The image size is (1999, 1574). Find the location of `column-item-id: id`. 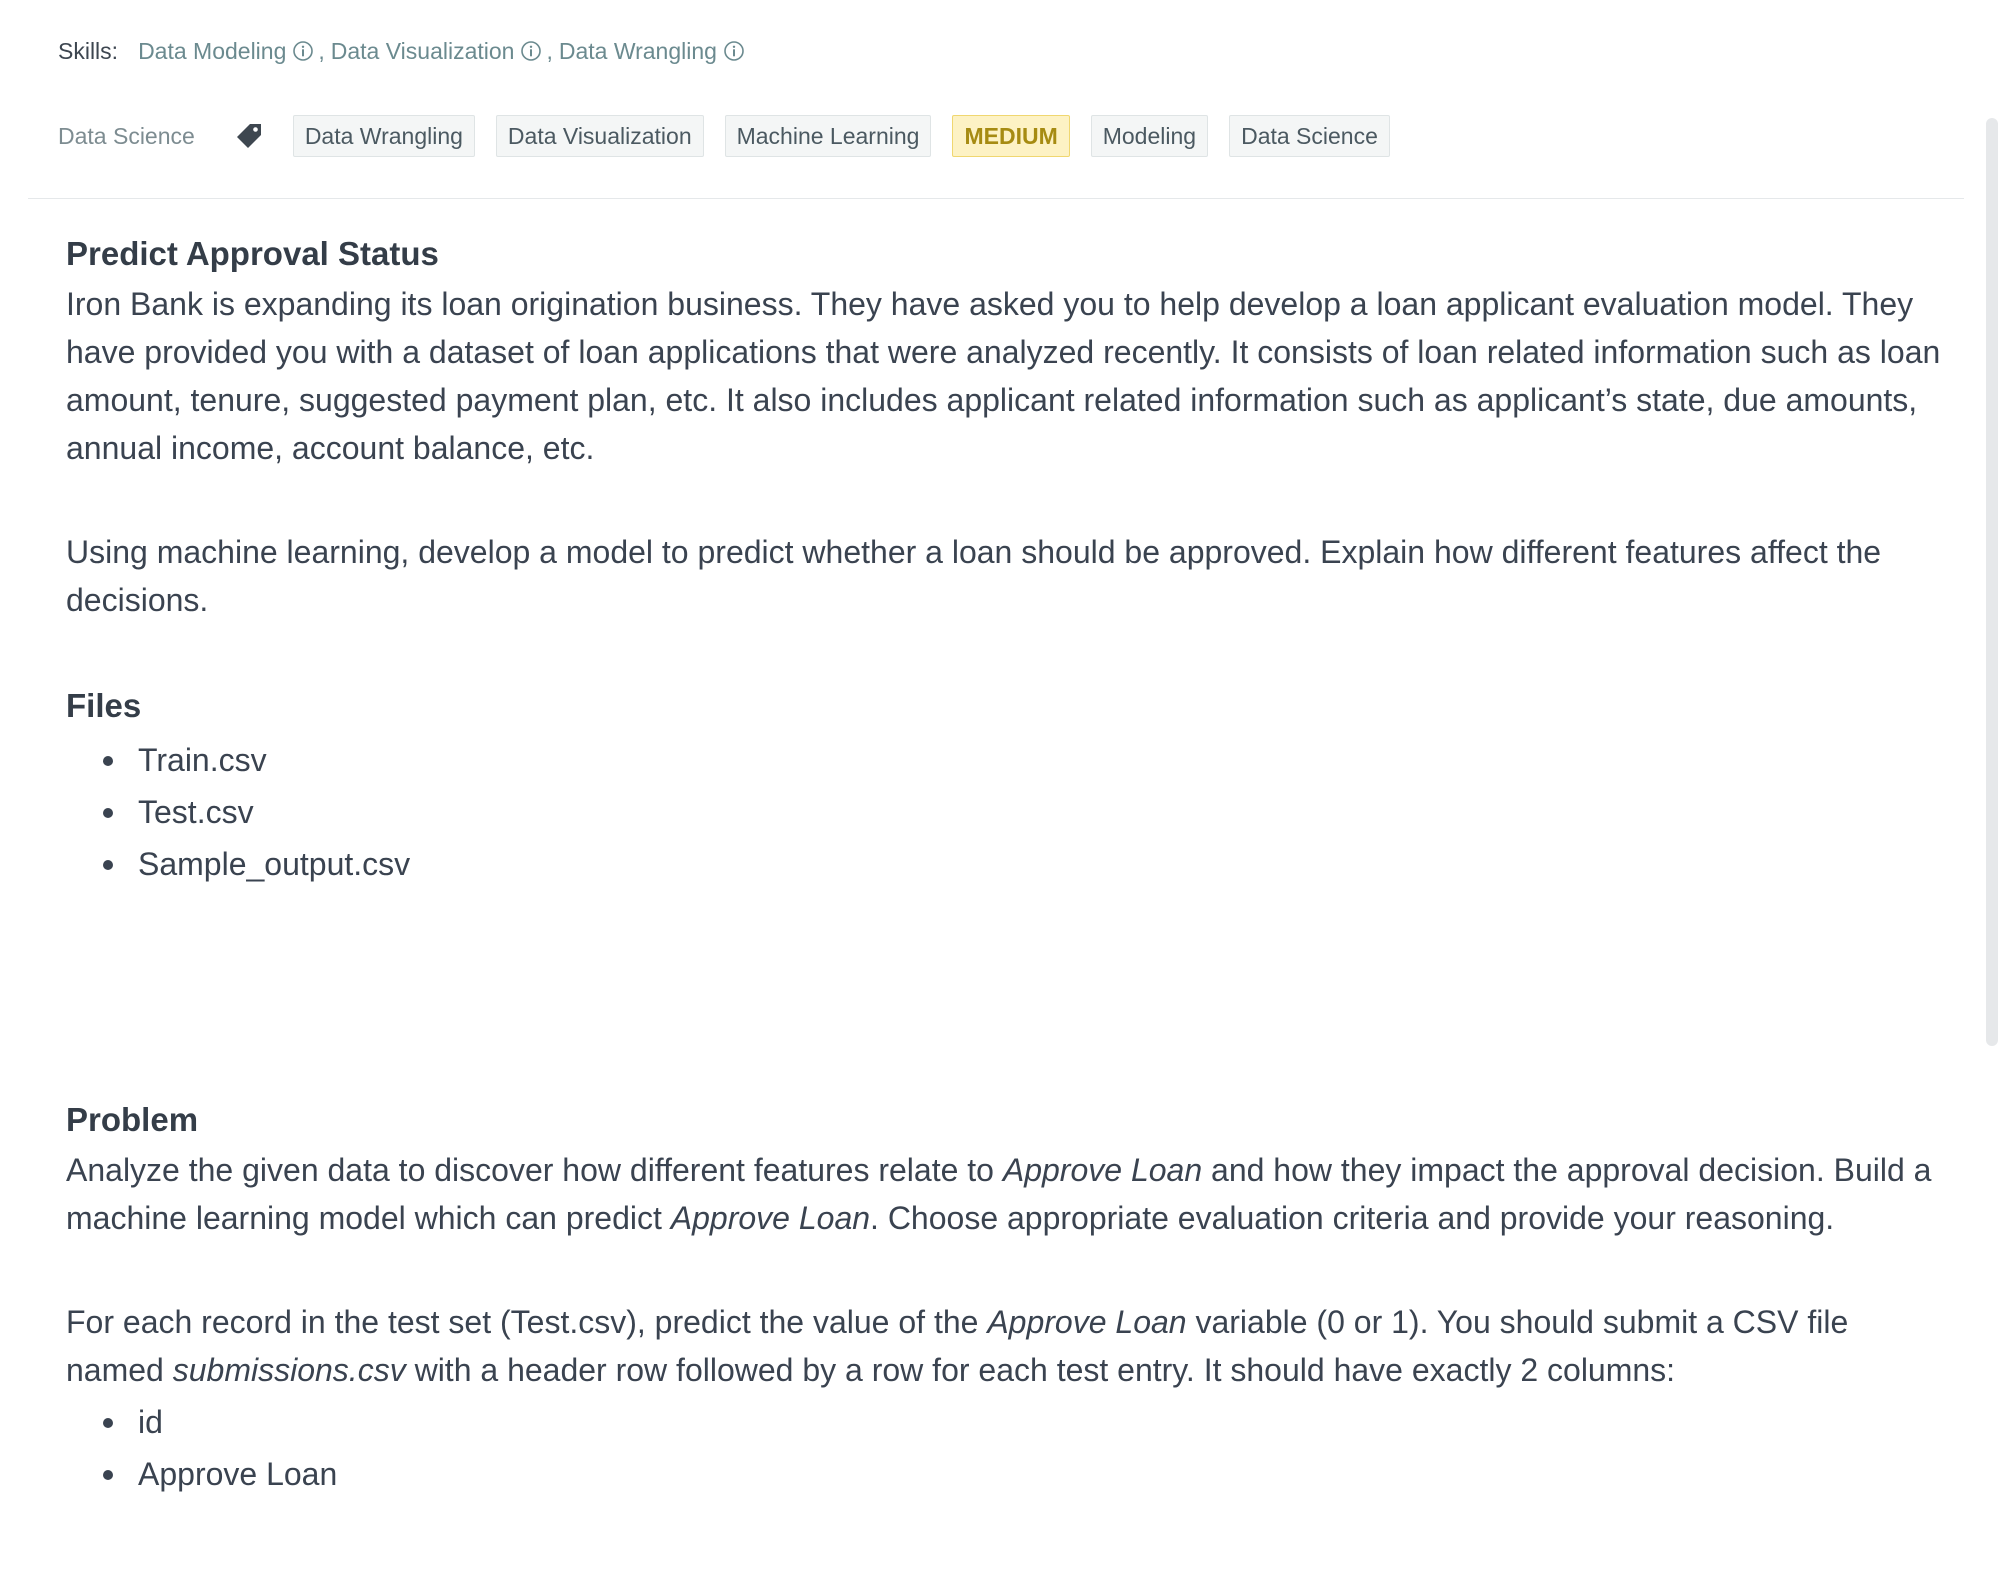

column-item-id: id is located at coordinates (1006, 1422).